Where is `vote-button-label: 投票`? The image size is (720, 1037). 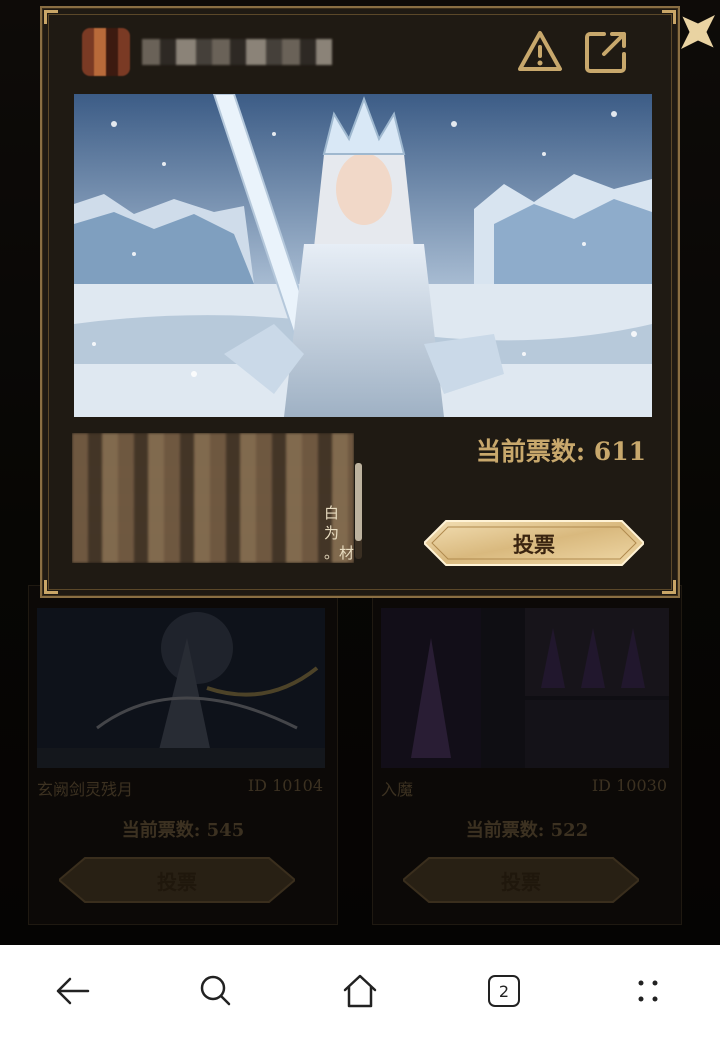 vote-button-label: 投票 is located at coordinates (534, 544).